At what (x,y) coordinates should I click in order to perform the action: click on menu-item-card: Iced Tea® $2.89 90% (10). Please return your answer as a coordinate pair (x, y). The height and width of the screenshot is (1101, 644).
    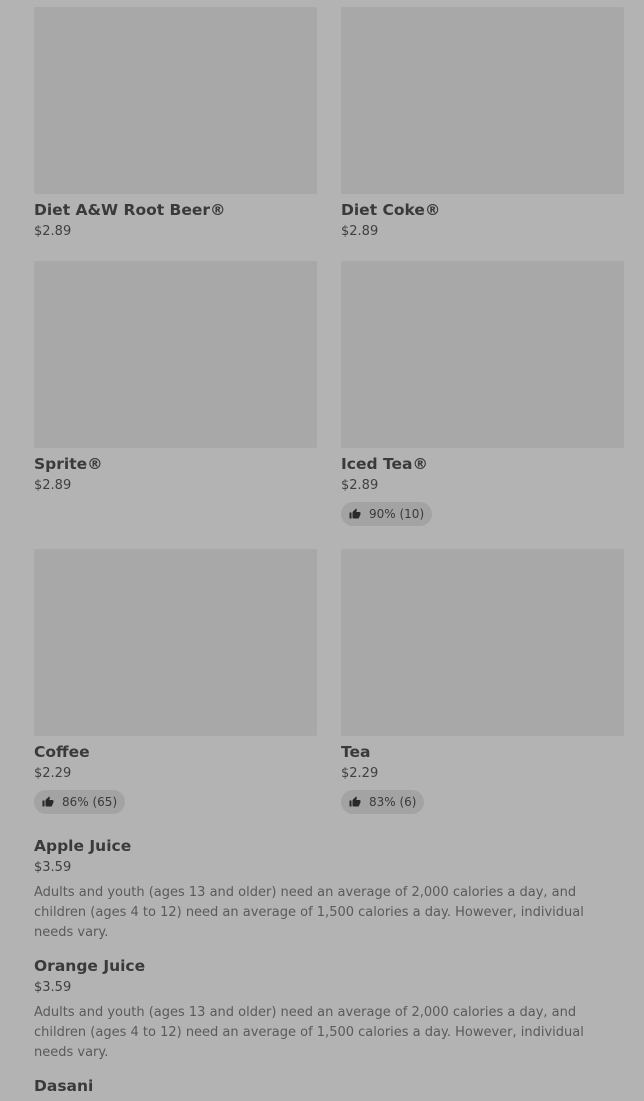
    Looking at the image, I should click on (482, 393).